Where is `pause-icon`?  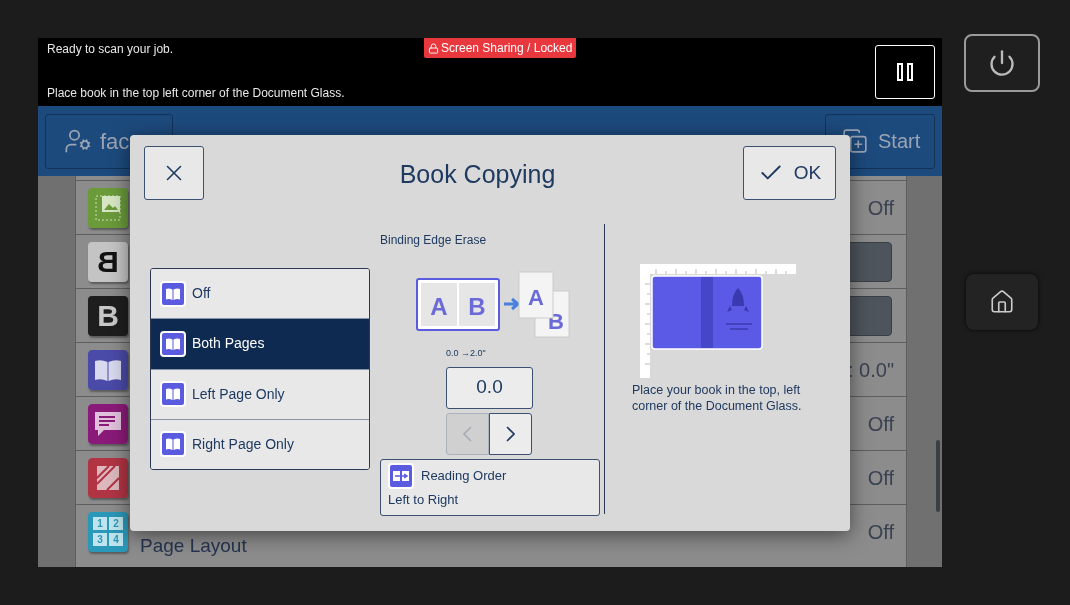 pause-icon is located at coordinates (905, 72).